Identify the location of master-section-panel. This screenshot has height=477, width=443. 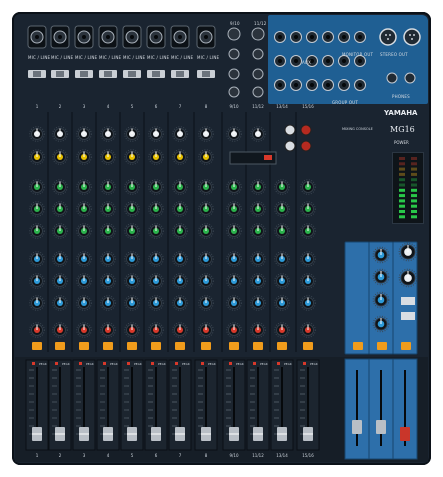
(357, 298).